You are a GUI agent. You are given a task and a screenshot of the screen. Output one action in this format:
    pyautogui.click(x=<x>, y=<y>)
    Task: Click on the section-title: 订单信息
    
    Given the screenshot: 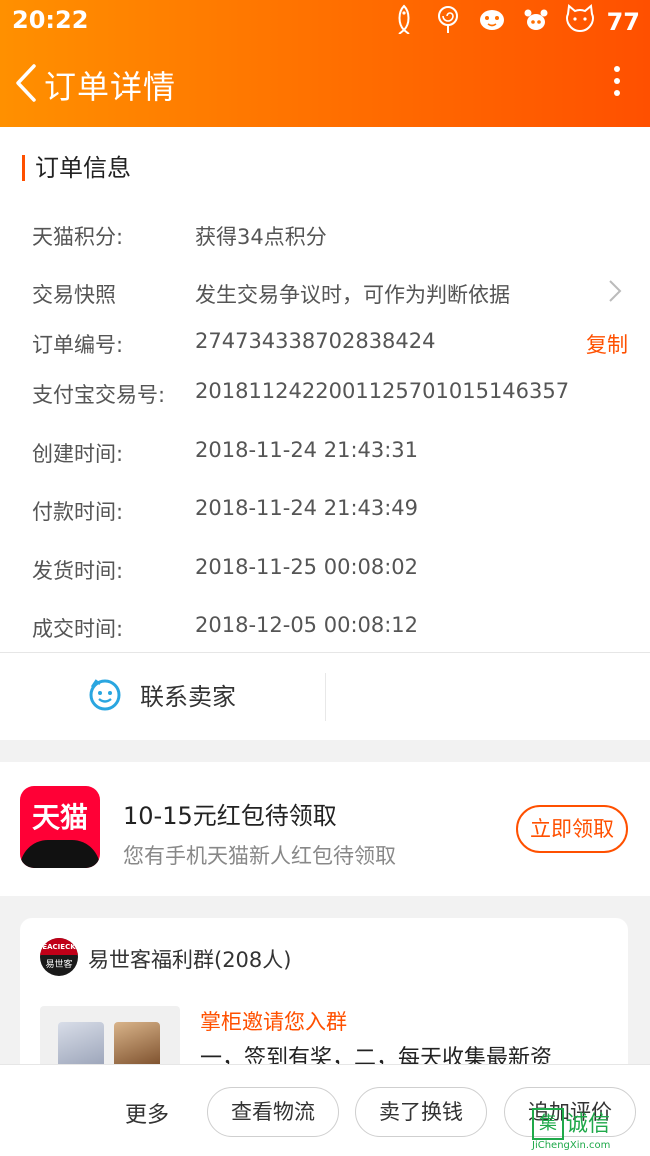 What is the action you would take?
    pyautogui.click(x=76, y=168)
    